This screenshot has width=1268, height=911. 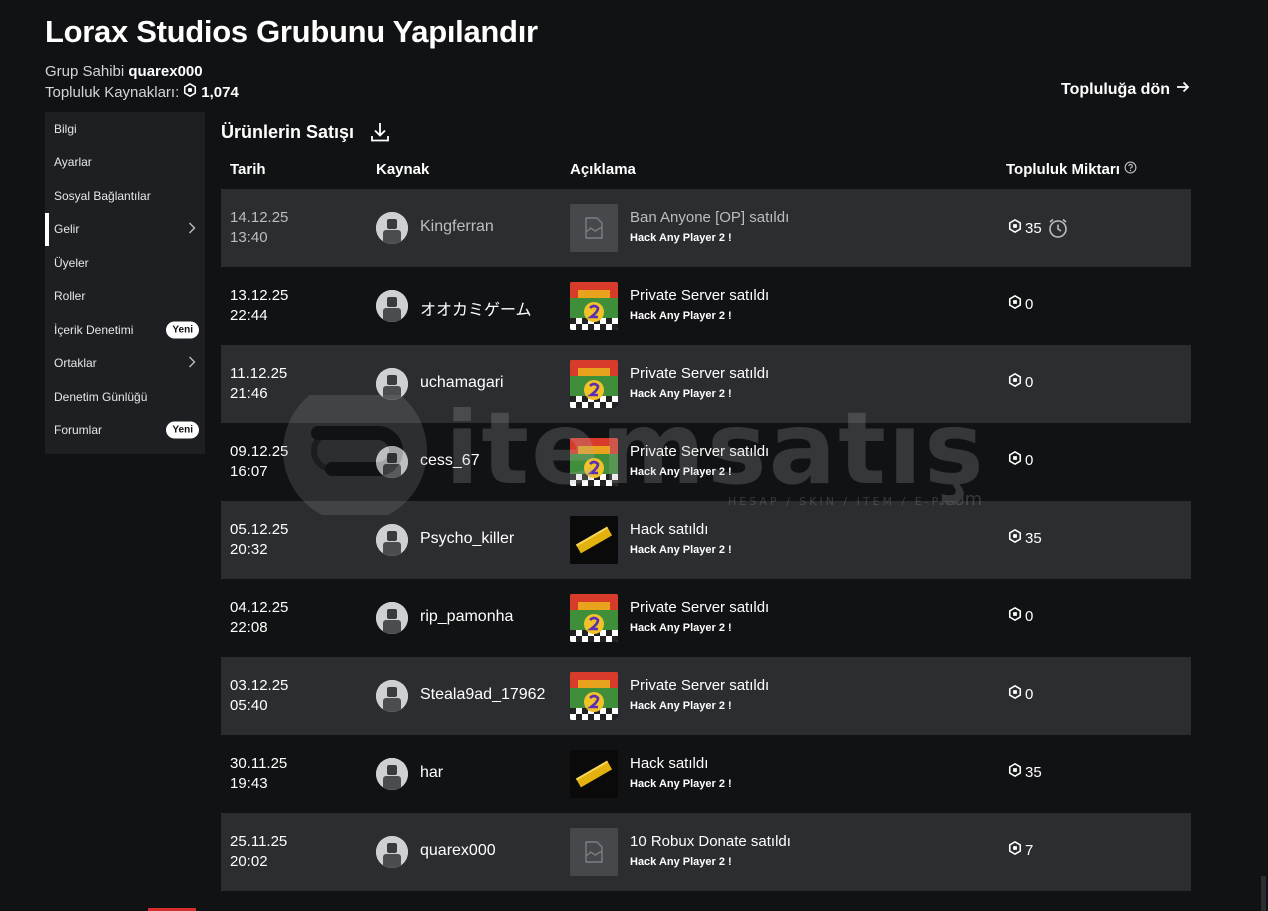 What do you see at coordinates (1263, 893) in the screenshot?
I see `scrollbar` at bounding box center [1263, 893].